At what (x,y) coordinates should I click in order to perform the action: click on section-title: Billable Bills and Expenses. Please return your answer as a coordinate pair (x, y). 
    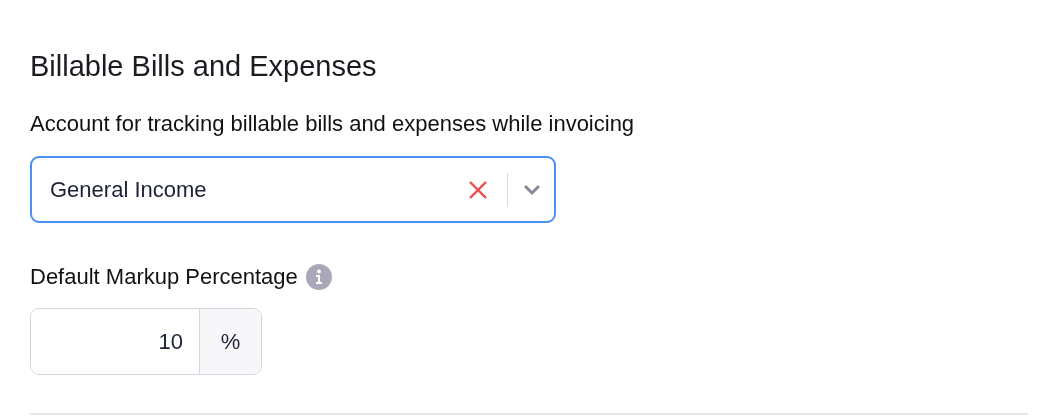
    Looking at the image, I should click on (204, 66).